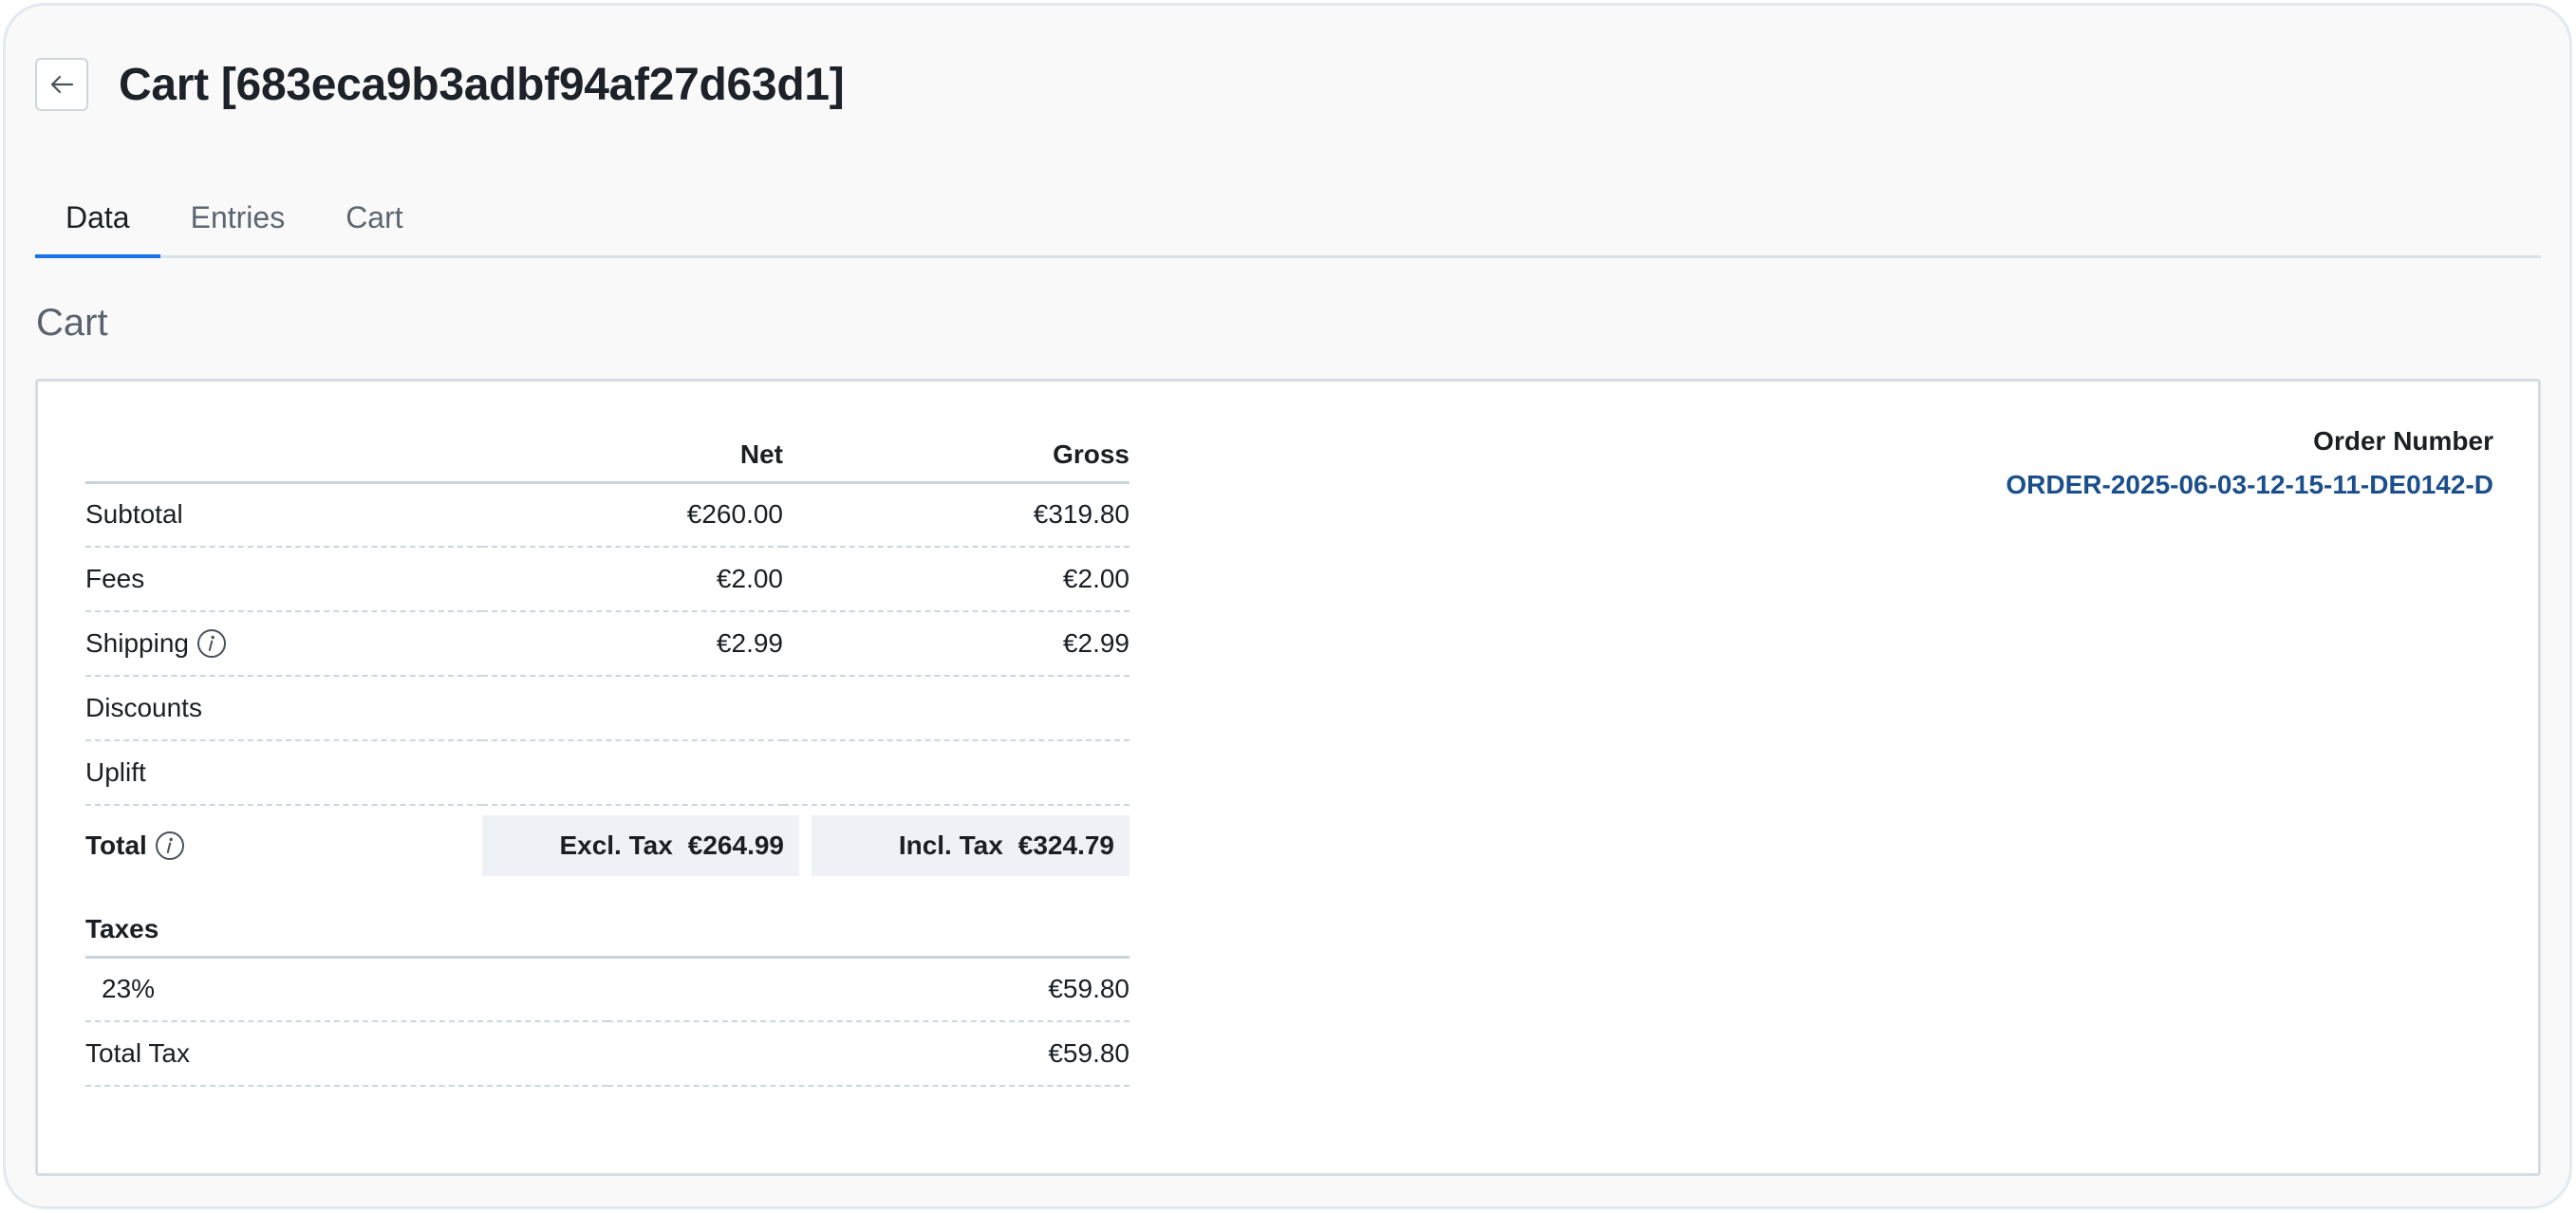 The width and height of the screenshot is (2576, 1213). What do you see at coordinates (283, 845) in the screenshot?
I see `total-label-cell: Total` at bounding box center [283, 845].